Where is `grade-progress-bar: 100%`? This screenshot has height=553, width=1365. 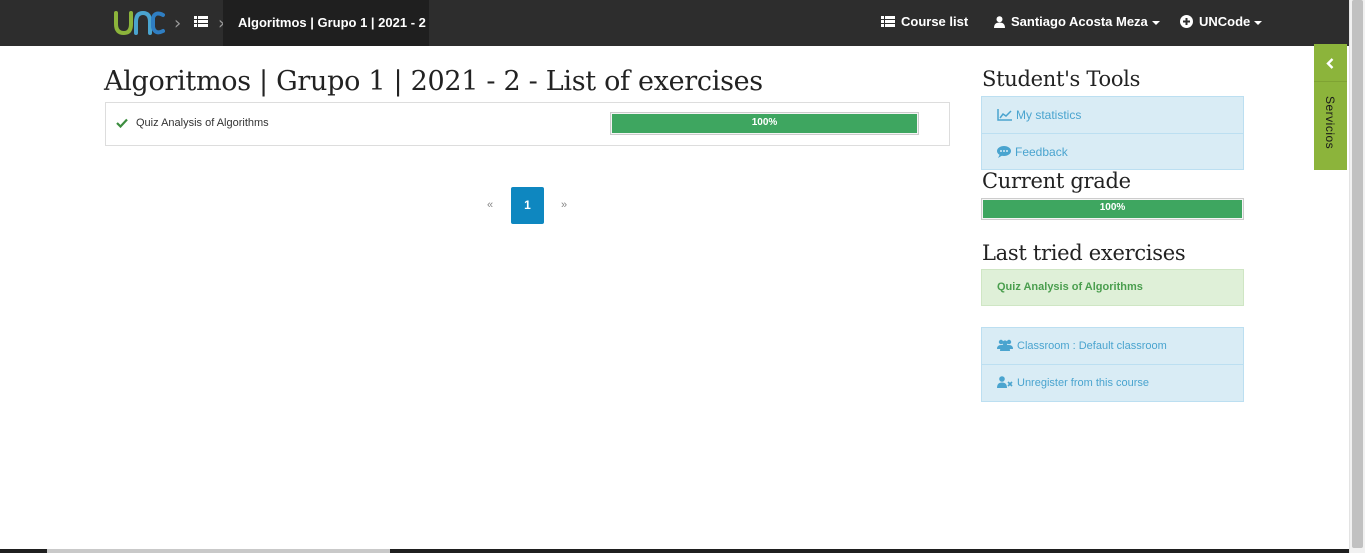 grade-progress-bar: 100% is located at coordinates (1112, 209).